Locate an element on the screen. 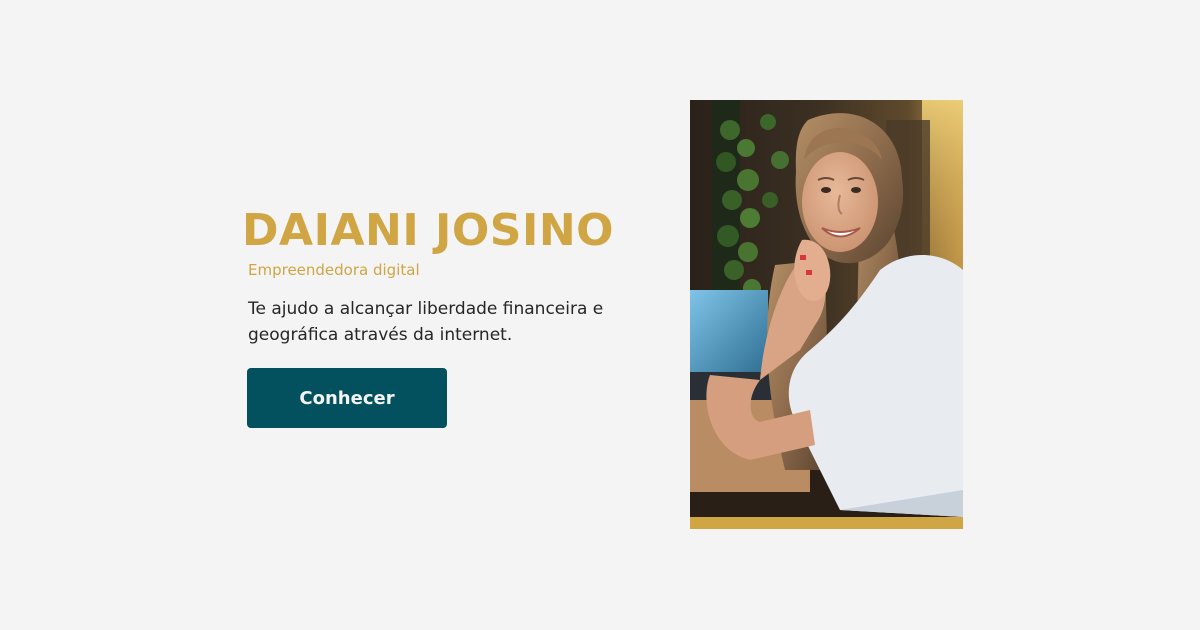  conhecer-button: Conhecer is located at coordinates (347, 398).